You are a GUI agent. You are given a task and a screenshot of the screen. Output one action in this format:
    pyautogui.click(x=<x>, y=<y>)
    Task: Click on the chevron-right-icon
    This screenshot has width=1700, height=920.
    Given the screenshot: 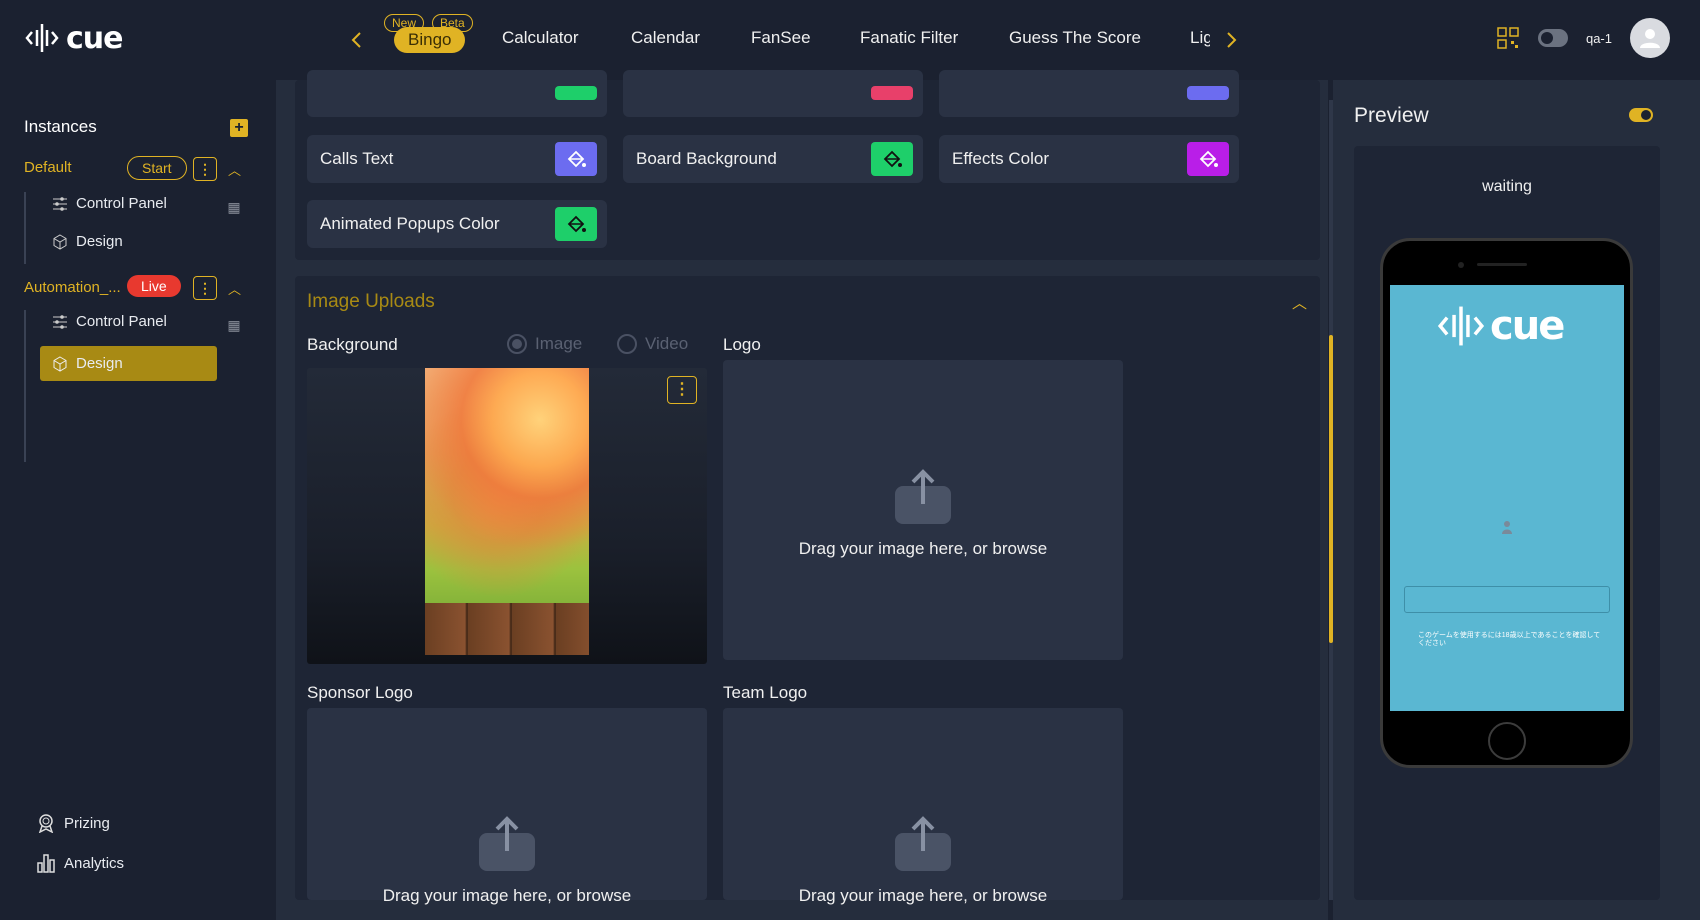 What is the action you would take?
    pyautogui.click(x=1232, y=40)
    